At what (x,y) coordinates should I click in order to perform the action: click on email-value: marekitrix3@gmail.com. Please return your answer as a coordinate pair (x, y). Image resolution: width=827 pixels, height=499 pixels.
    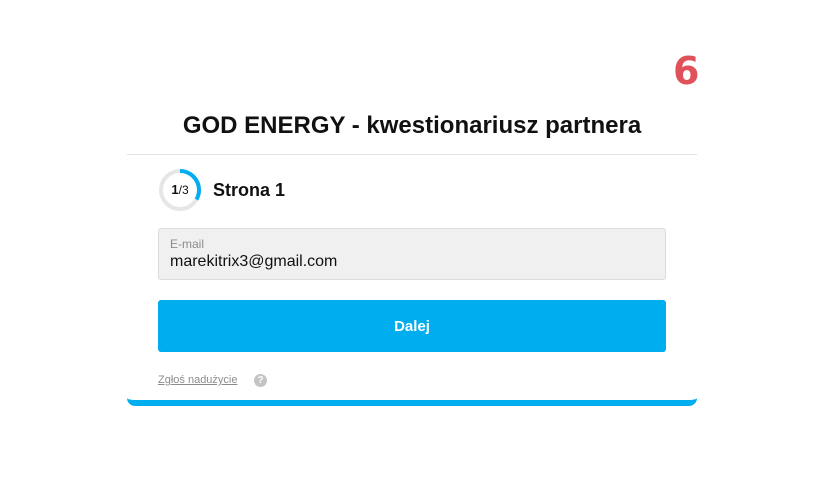
    Looking at the image, I should click on (253, 262).